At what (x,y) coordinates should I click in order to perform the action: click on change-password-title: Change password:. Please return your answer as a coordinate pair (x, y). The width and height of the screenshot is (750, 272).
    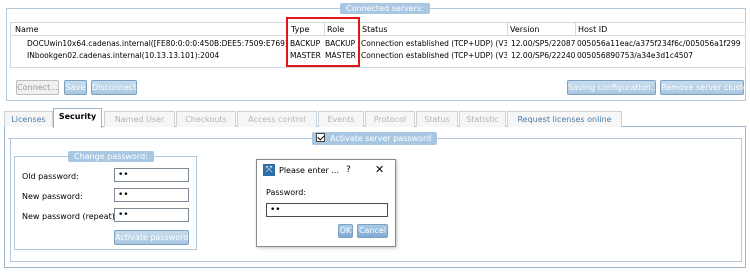
    Looking at the image, I should click on (111, 156).